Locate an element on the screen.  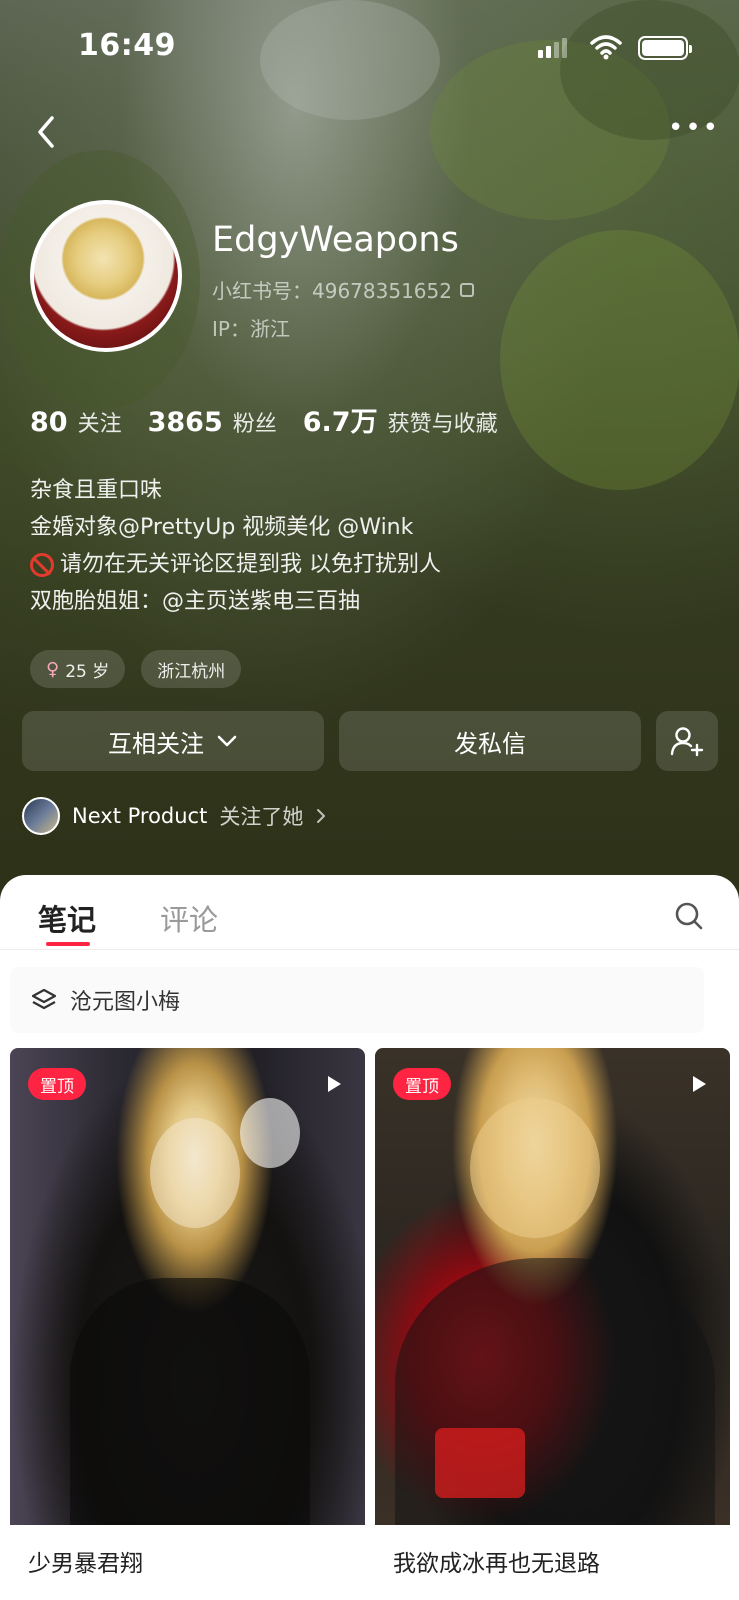
message-button-label: 发私信 is located at coordinates (490, 743).